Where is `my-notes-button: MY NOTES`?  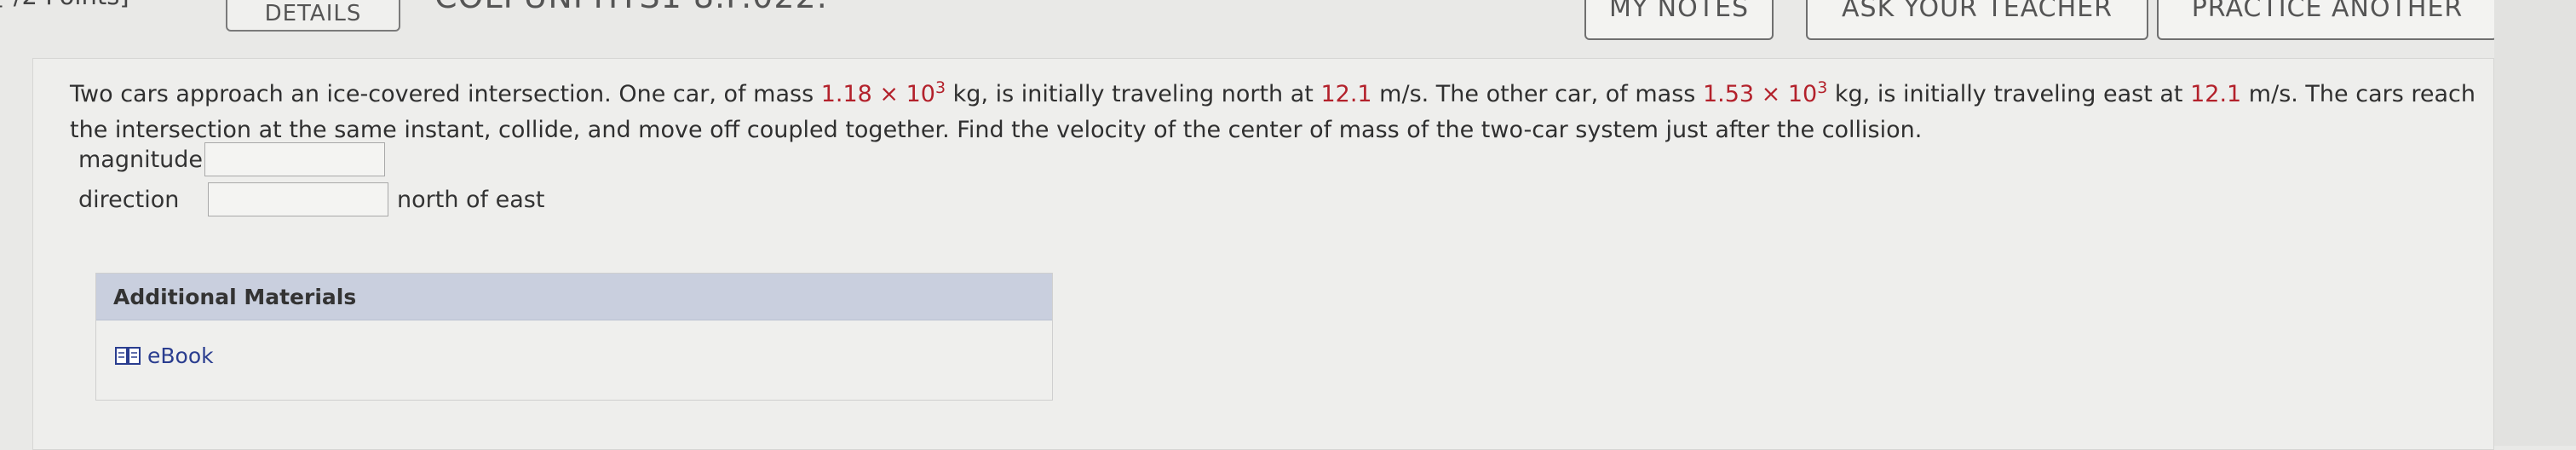
my-notes-button: MY NOTES is located at coordinates (1679, 20).